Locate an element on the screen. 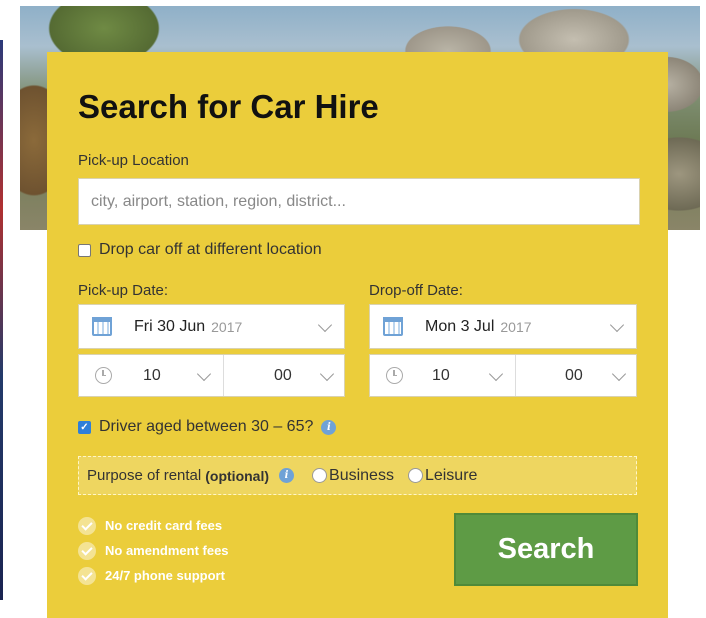 This screenshot has width=706, height=618. benefit-item: No amendment fees is located at coordinates (153, 550).